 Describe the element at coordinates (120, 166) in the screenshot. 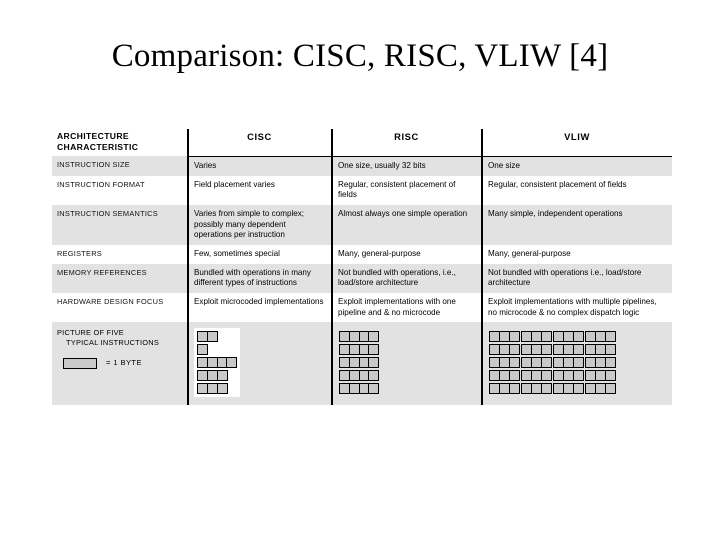

I see `row-label-instruction-size: INSTRUCTION SIZE` at that location.